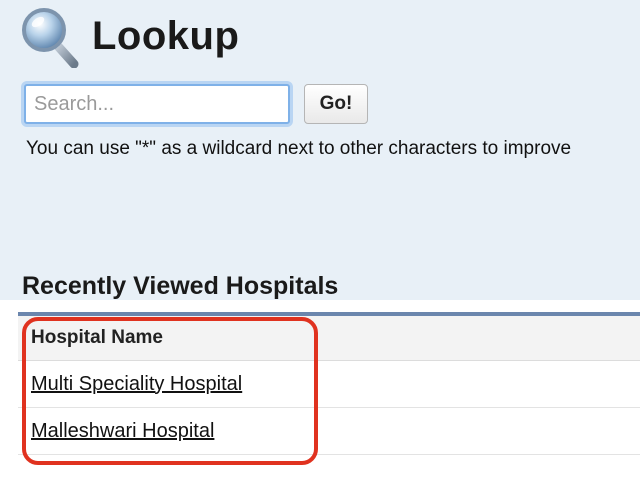 The height and width of the screenshot is (490, 640). I want to click on table-row: Malleshwari Hospital, so click(329, 431).